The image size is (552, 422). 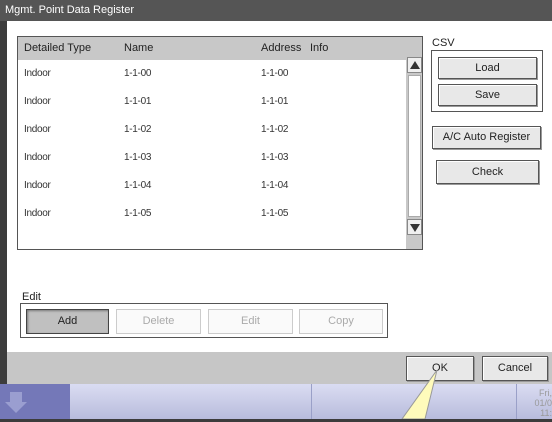 I want to click on callout-pointer, so click(x=419, y=394).